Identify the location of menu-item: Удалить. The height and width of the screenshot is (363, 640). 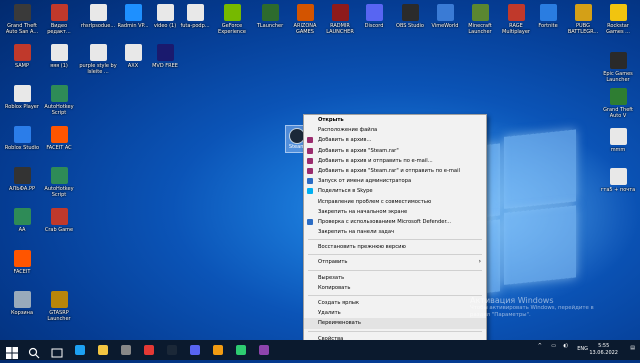
(395, 313).